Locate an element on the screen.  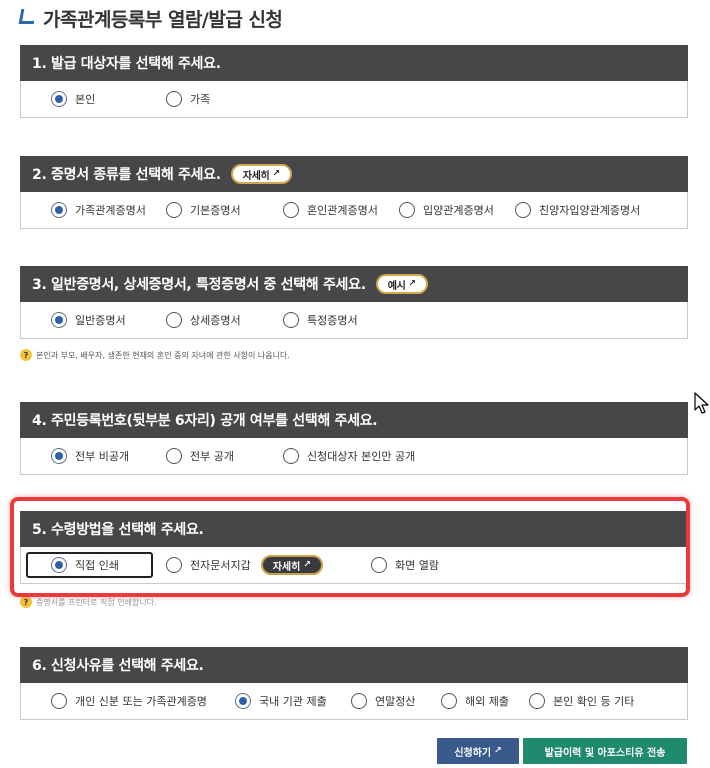
radio-basic-cert: 기본증명서 is located at coordinates (203, 210).